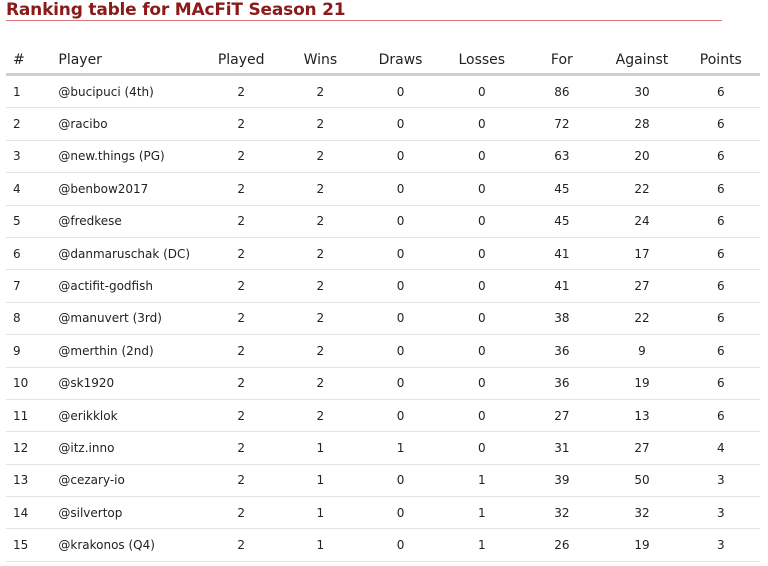 The image size is (768, 566). I want to click on table-row: 2 @racibo 2 2 0 0 72 28 6, so click(383, 124).